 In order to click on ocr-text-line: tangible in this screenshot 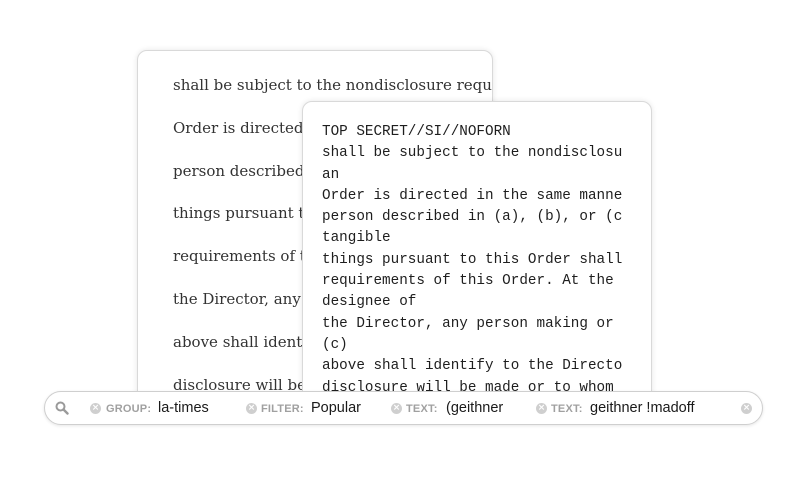, I will do `click(356, 238)`.